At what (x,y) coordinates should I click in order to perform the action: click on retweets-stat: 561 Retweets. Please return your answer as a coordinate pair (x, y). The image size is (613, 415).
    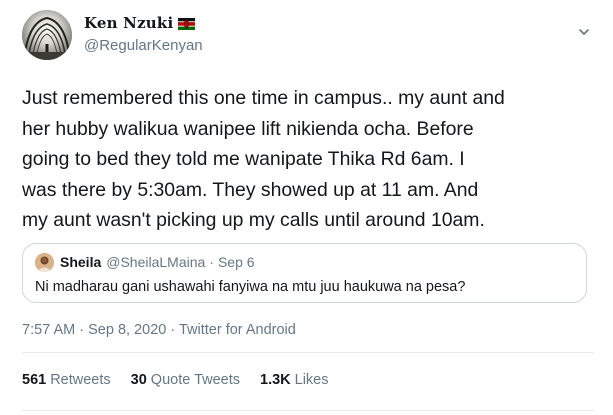
    Looking at the image, I should click on (66, 380).